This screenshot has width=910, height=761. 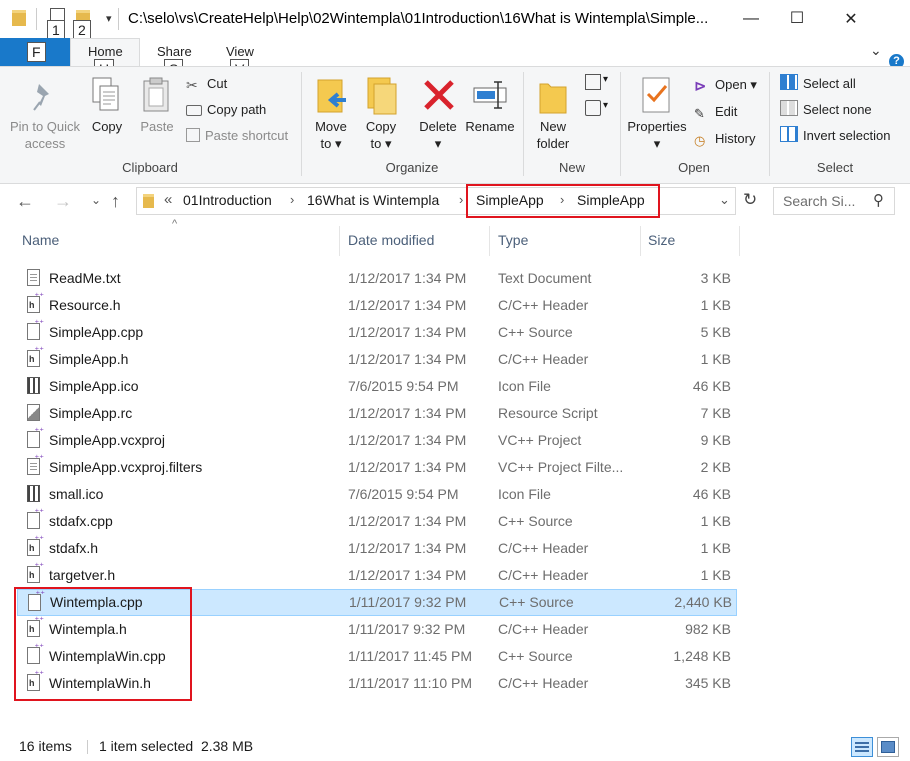 What do you see at coordinates (694, 167) in the screenshot?
I see `open-group-label: Open` at bounding box center [694, 167].